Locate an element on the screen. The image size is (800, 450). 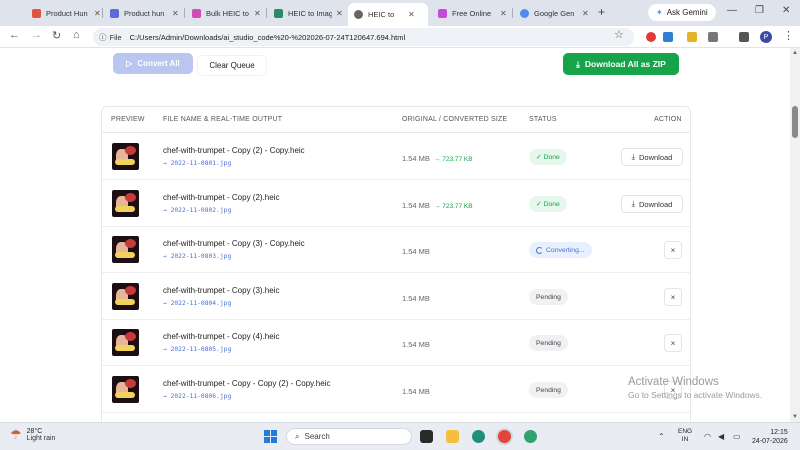
file-name: chef-with-trumpet - Copy (2) - Copy.heic is located at coordinates (234, 150).